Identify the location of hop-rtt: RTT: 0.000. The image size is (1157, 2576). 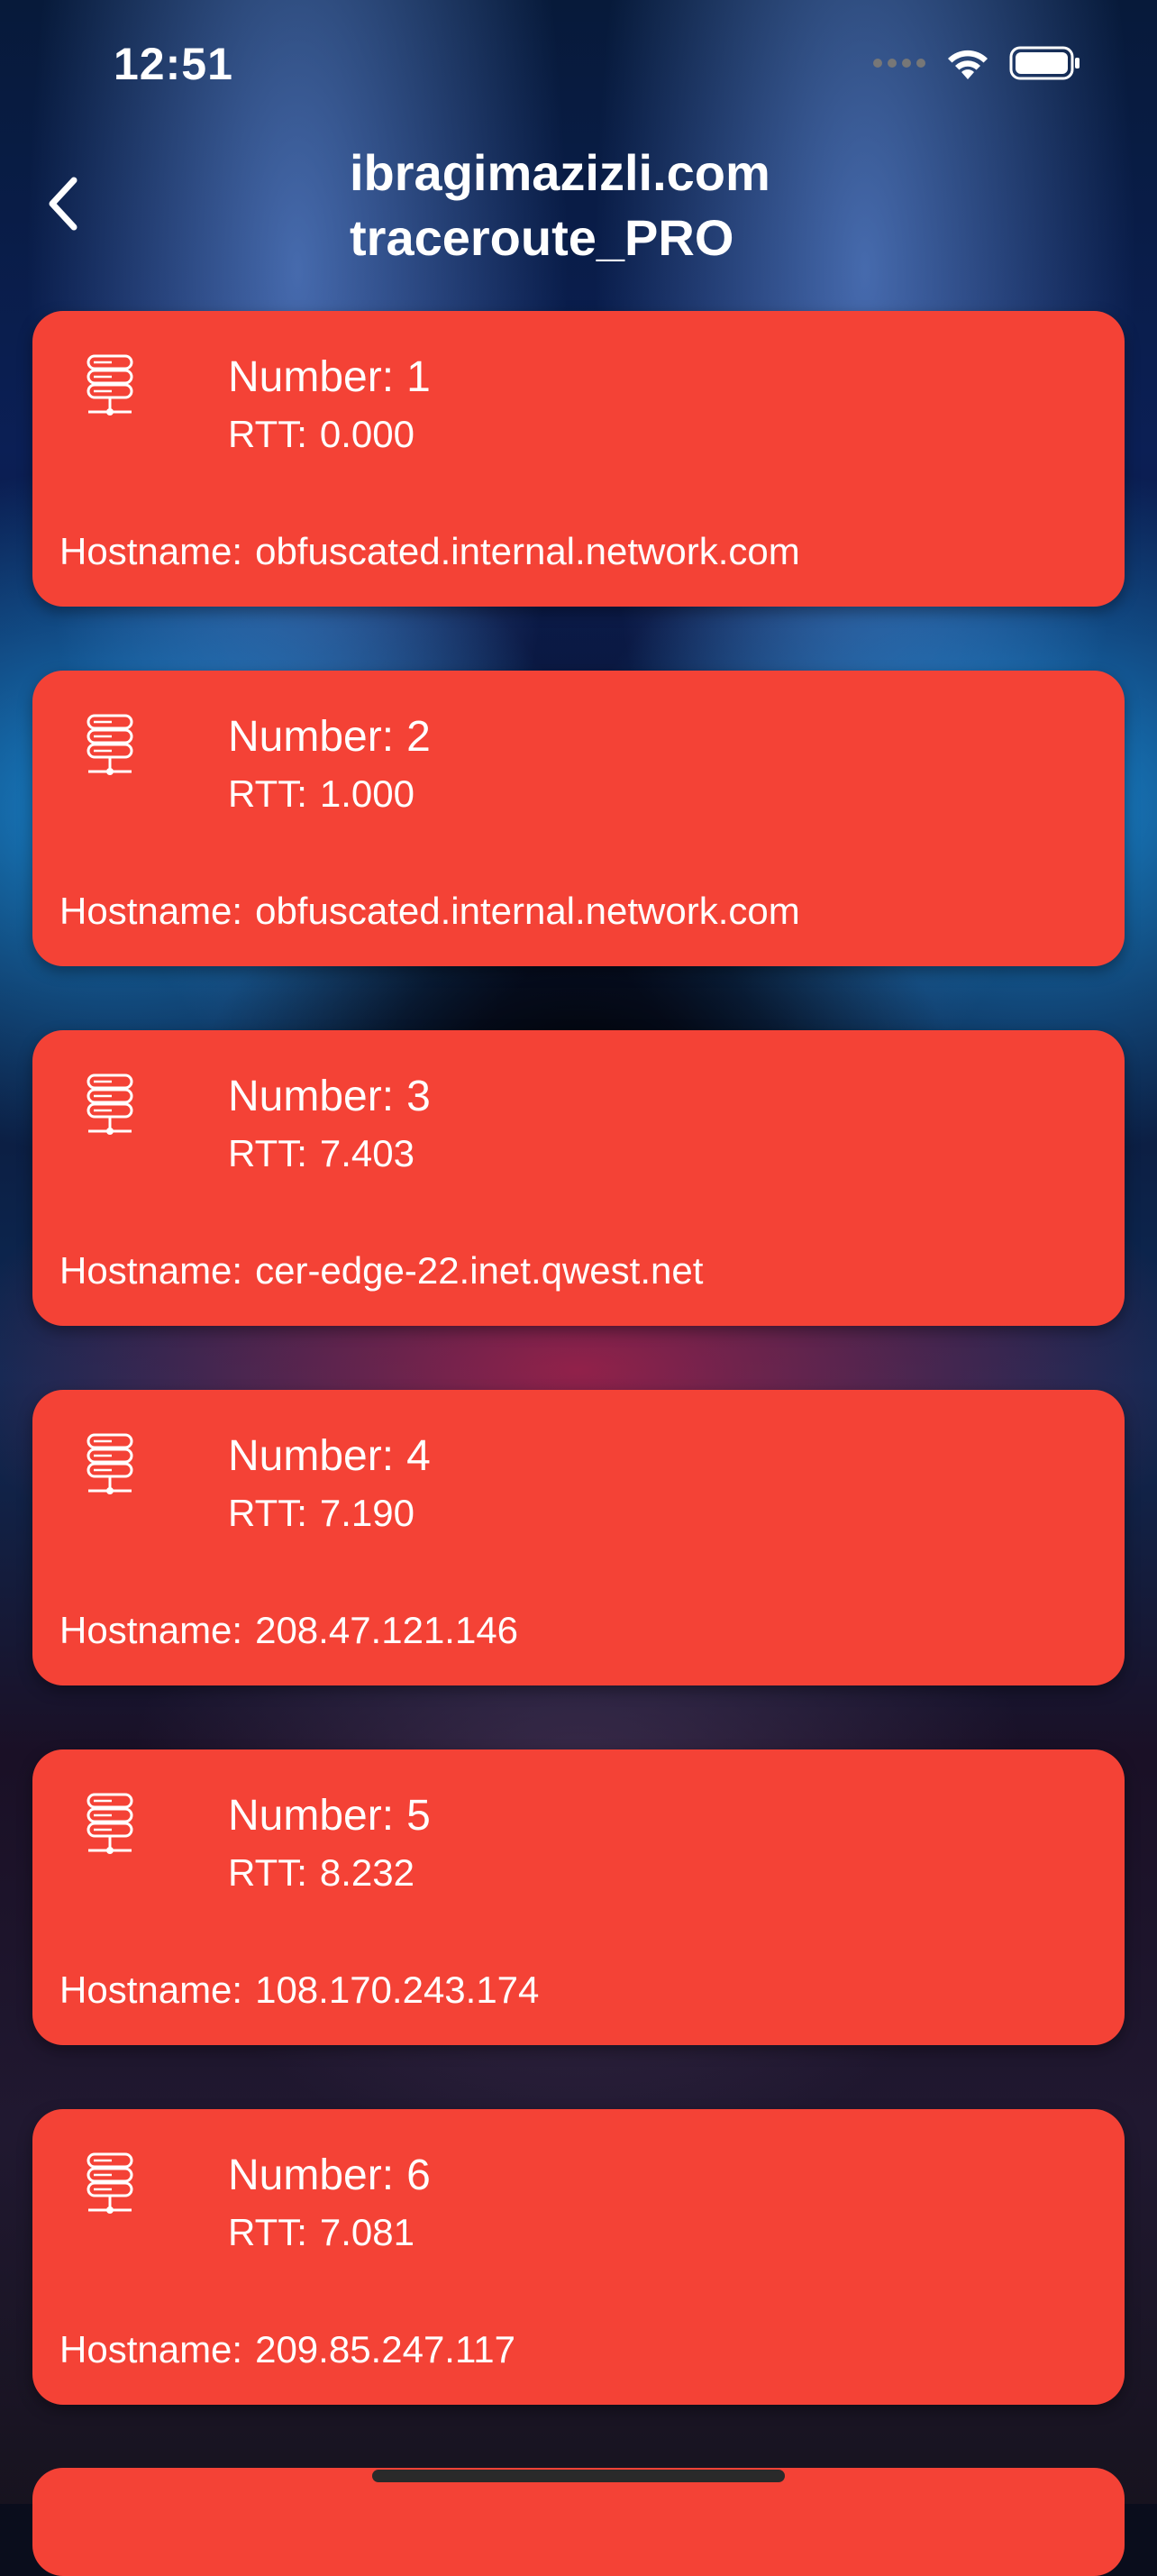
(321, 435).